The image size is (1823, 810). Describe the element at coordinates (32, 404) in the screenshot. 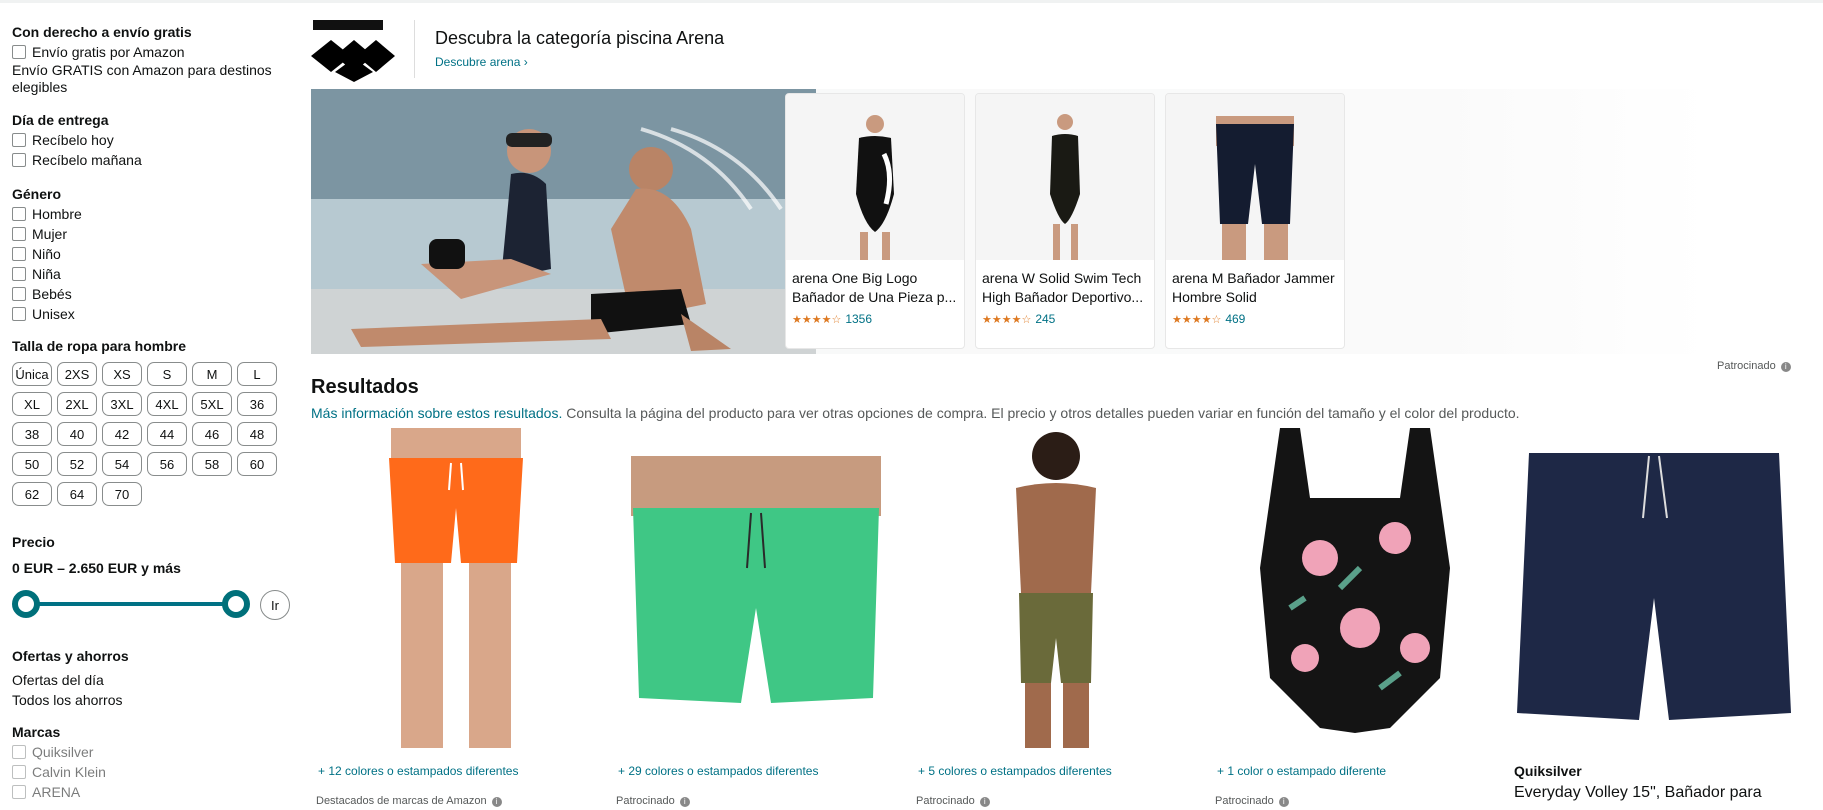

I see `size-option-button: XL` at that location.